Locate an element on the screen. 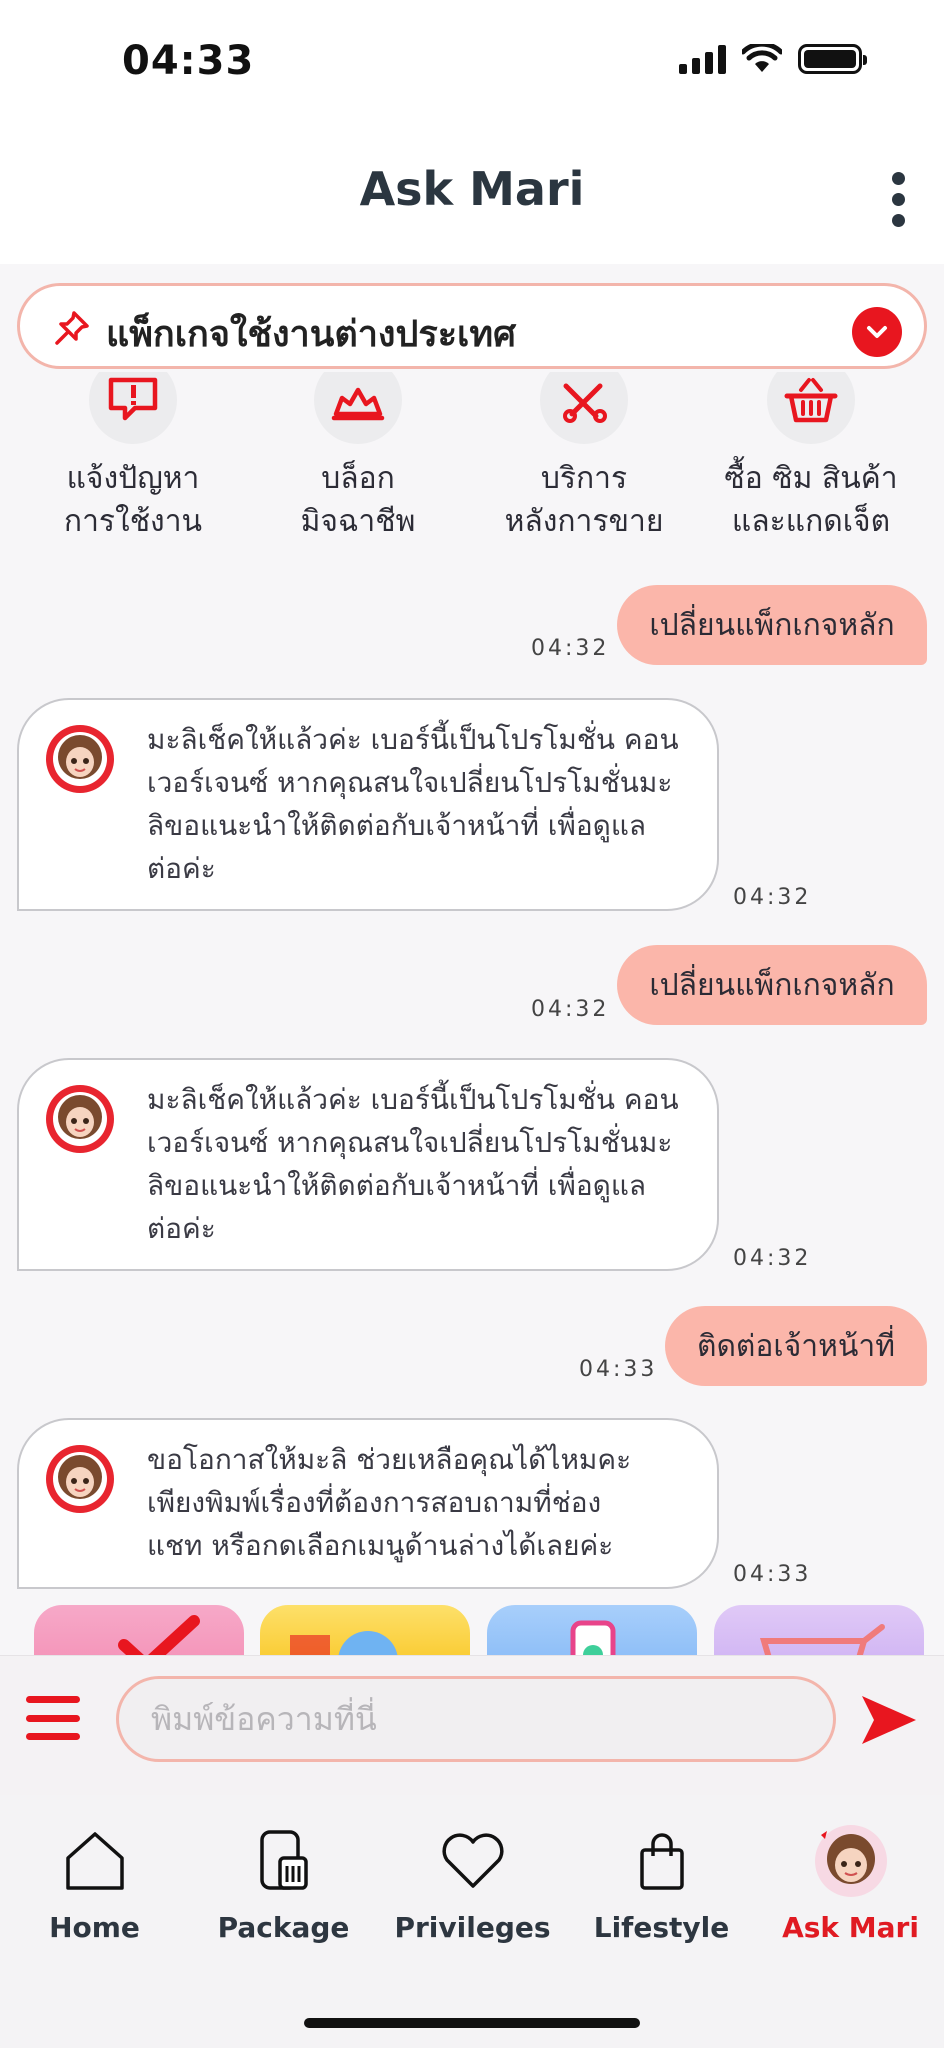  more-options-icon is located at coordinates (898, 199).